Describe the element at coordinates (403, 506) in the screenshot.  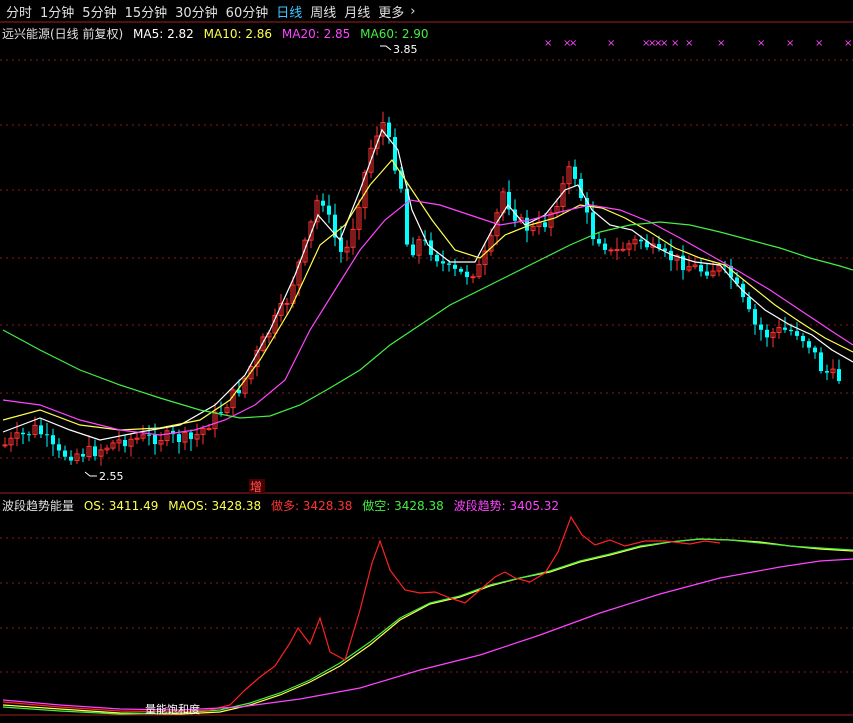
I see `short-label: 做空: 3428.38` at that location.